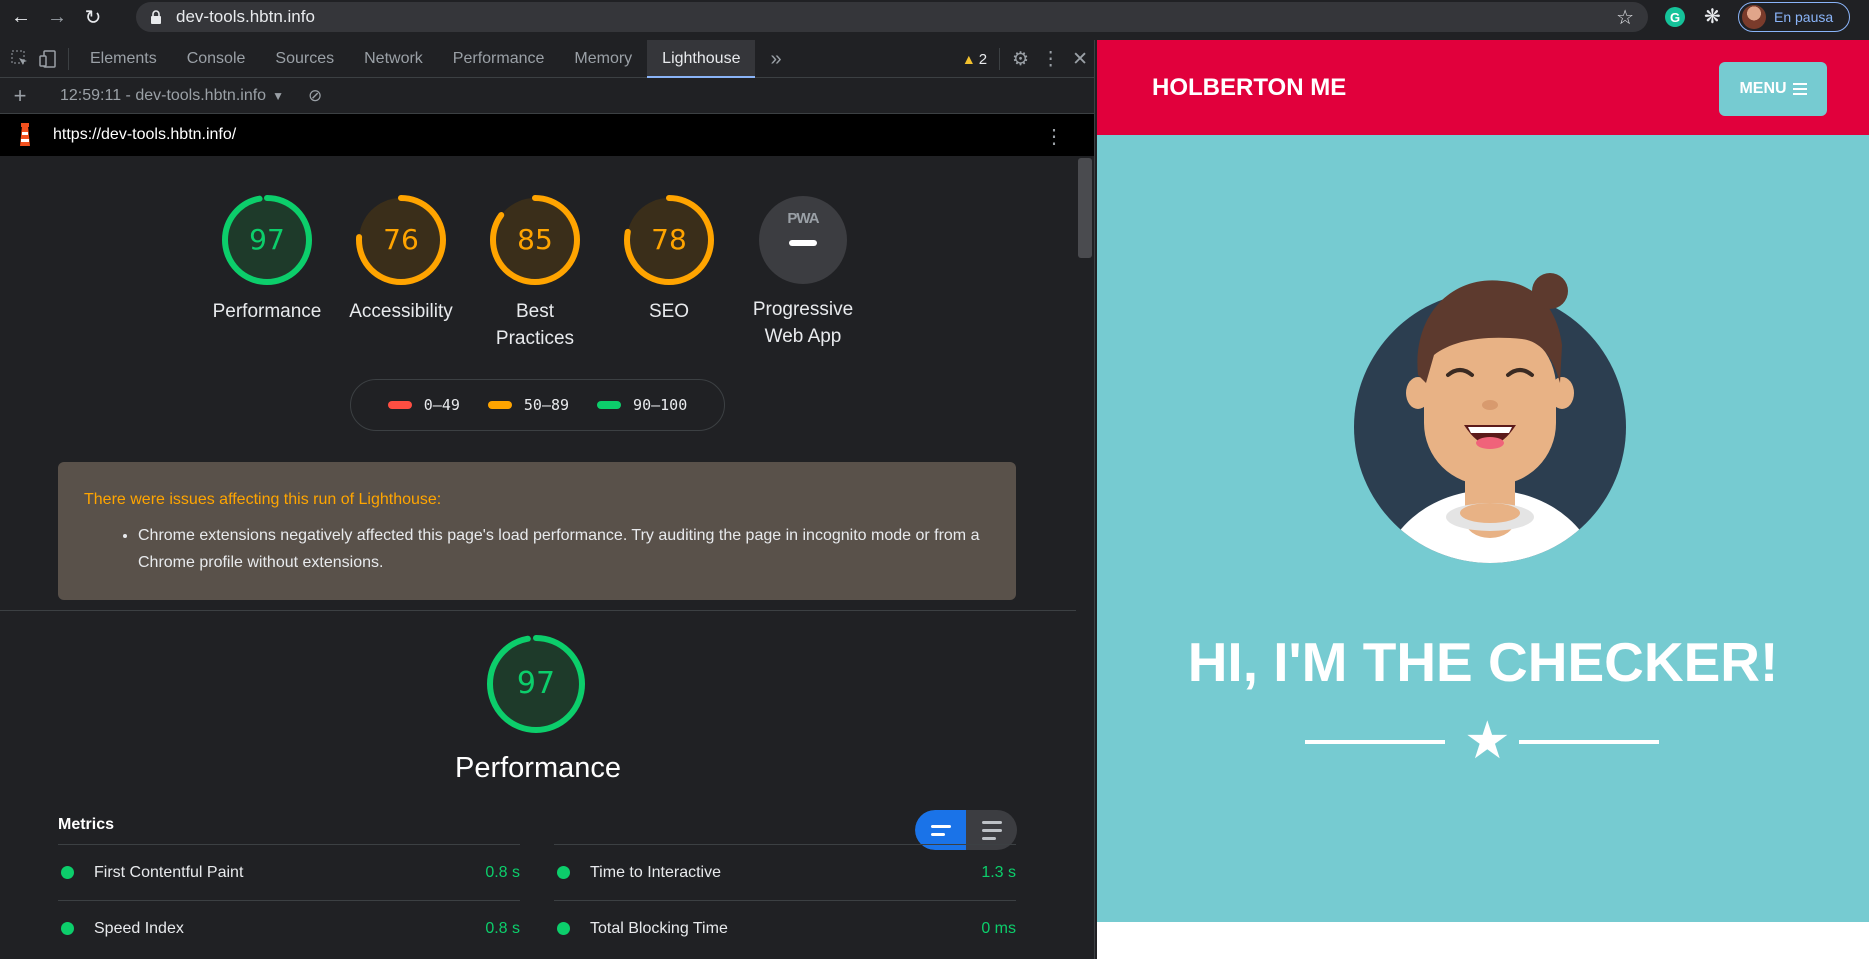 The width and height of the screenshot is (1869, 959). I want to click on gauge-label: Progressive Web App, so click(803, 323).